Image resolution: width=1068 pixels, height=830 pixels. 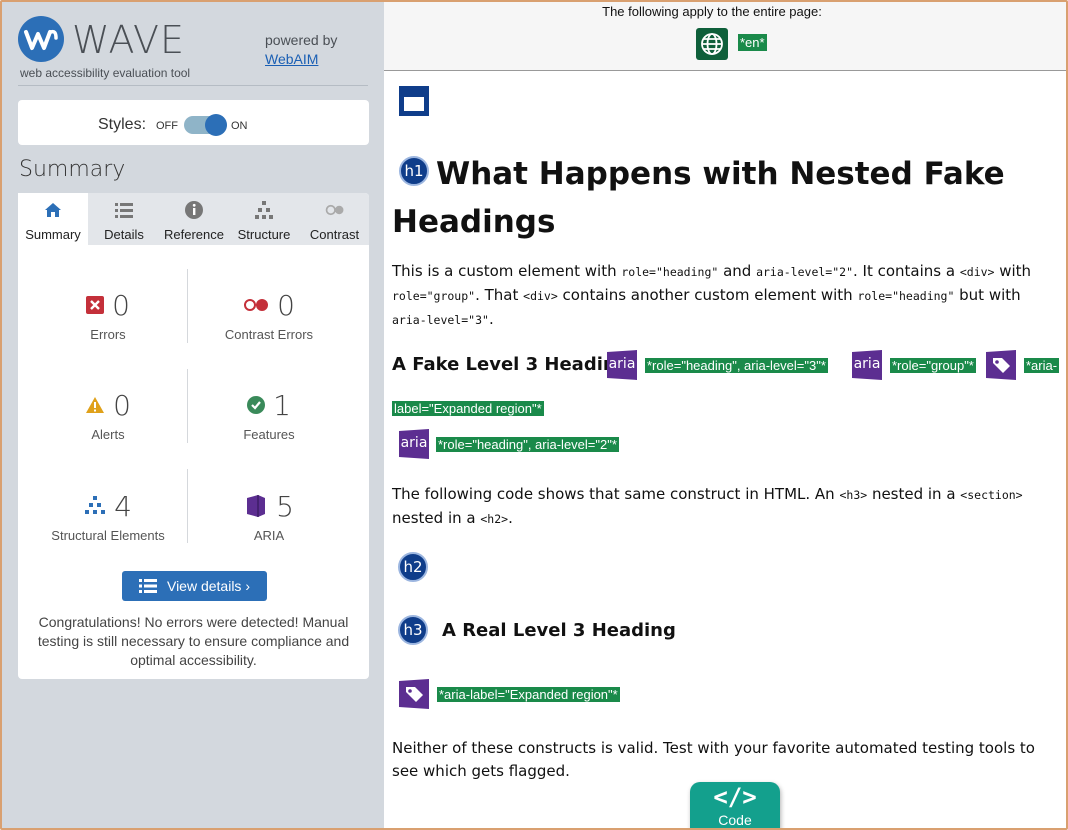 I want to click on aria-tag-role-heading-3: *role="heading", aria-level="3"*, so click(x=736, y=365).